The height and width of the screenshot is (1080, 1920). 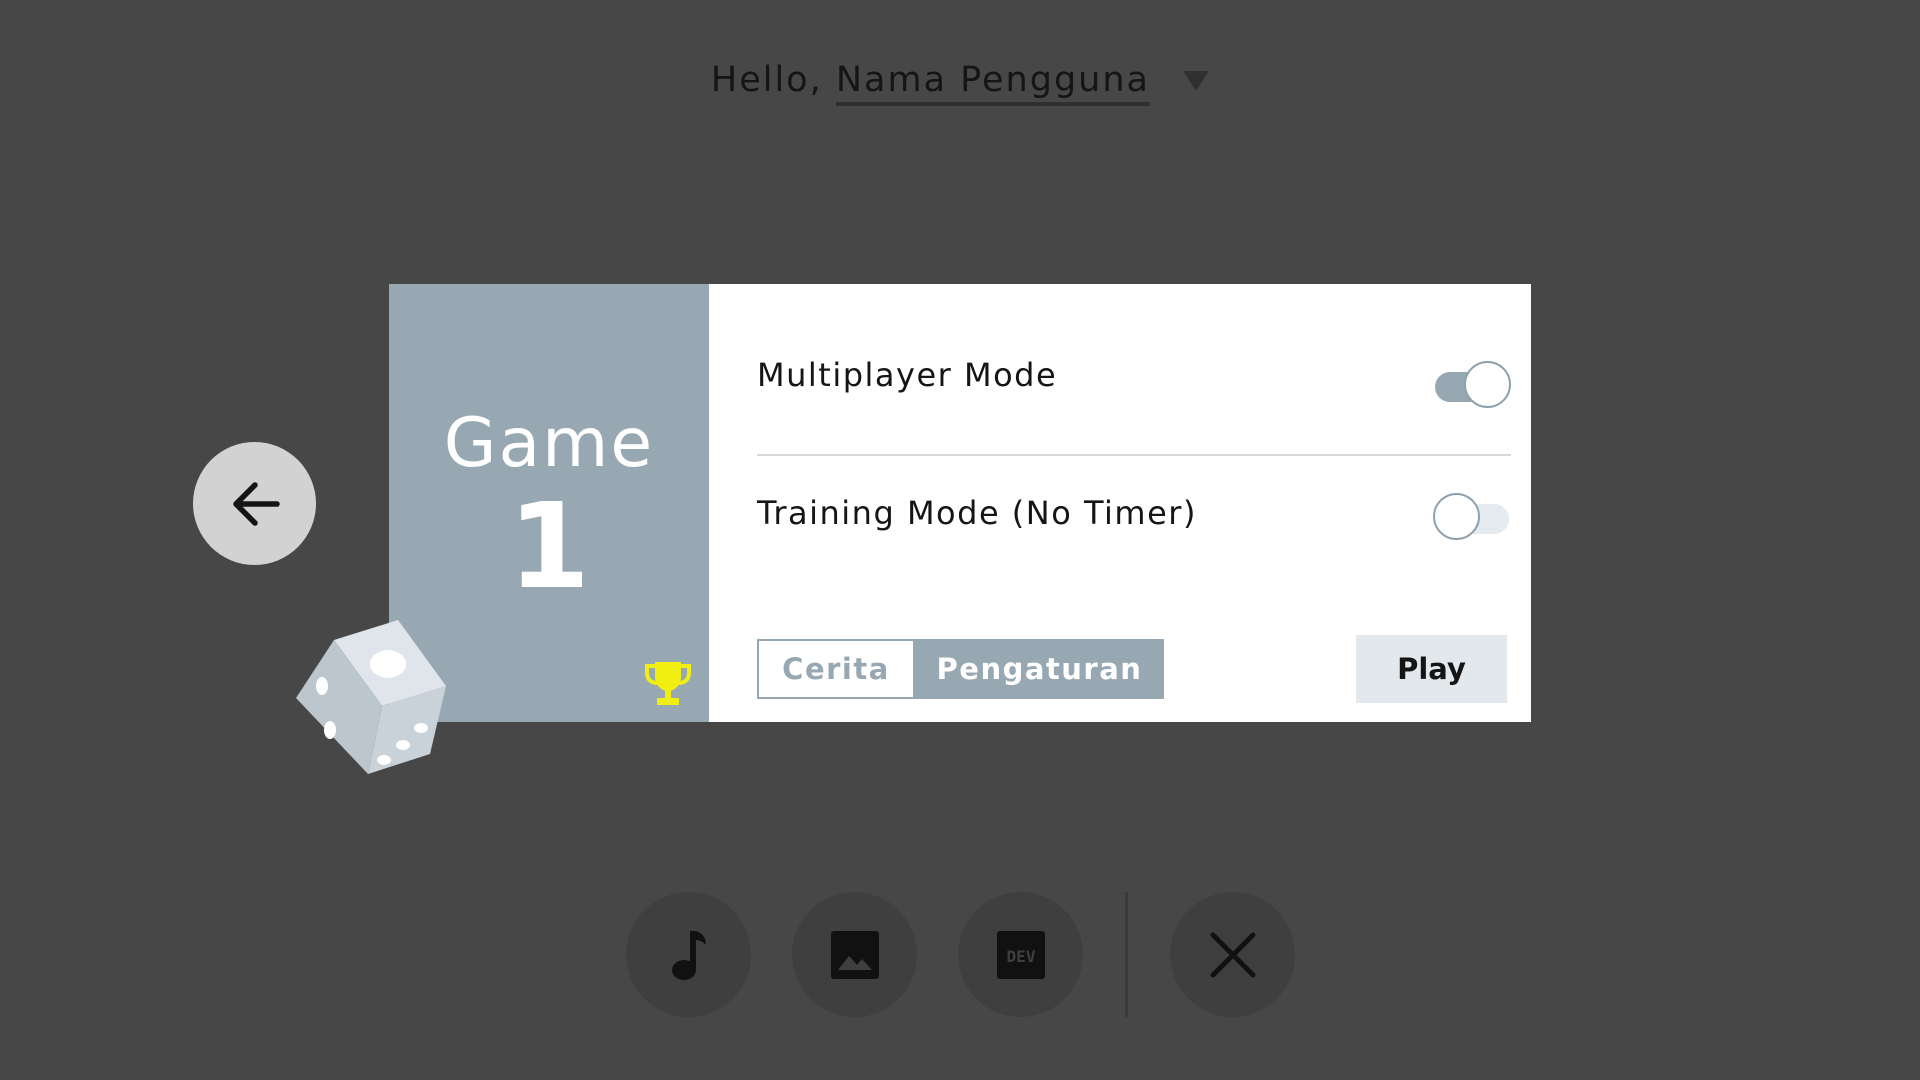 I want to click on music-note-icon, so click(x=688, y=955).